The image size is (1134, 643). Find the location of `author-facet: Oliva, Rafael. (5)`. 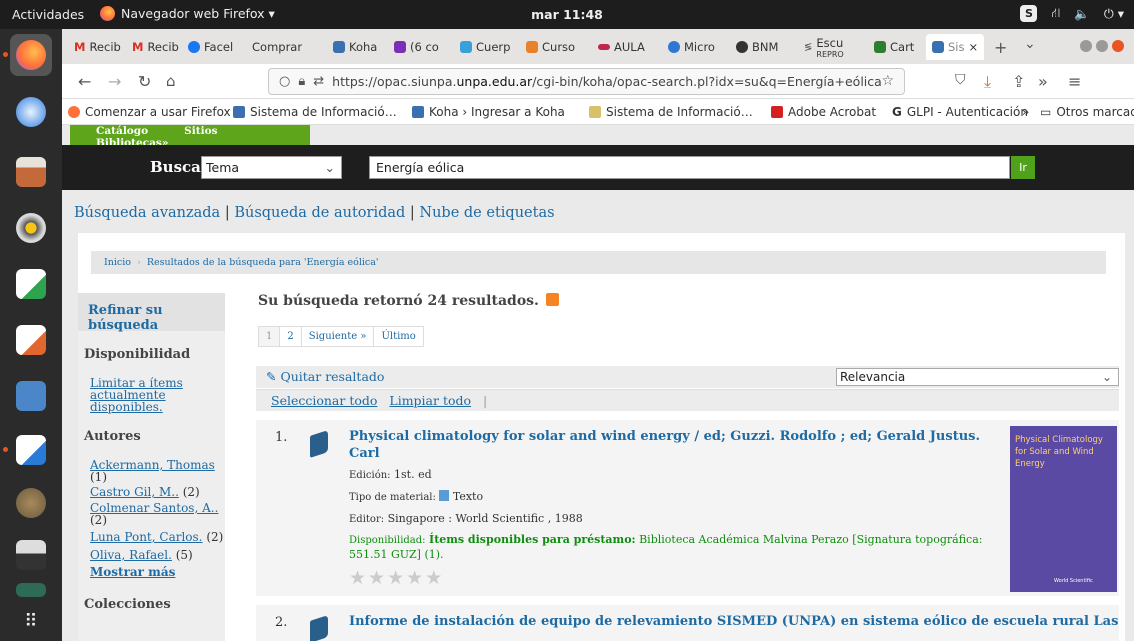

author-facet: Oliva, Rafael. (5) is located at coordinates (157, 555).